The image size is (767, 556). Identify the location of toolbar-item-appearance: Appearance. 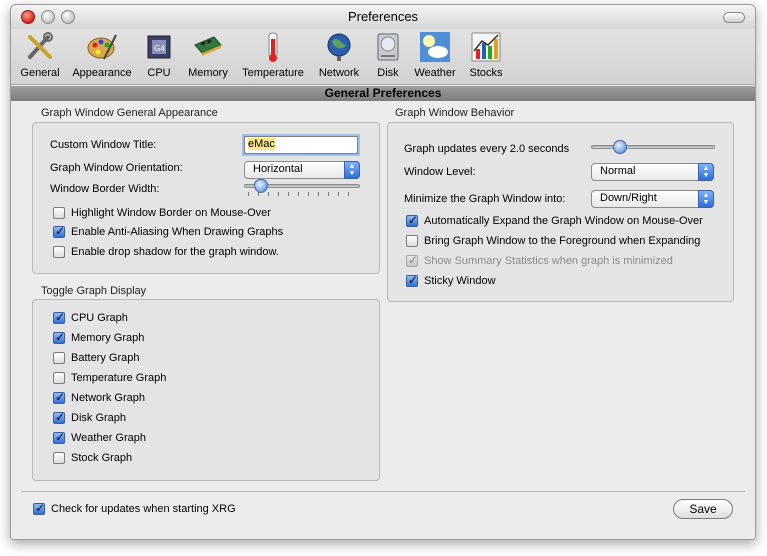
(102, 55).